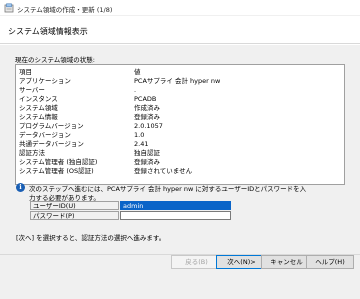 This screenshot has width=360, height=299. What do you see at coordinates (145, 99) in the screenshot?
I see `status-value: PCADB` at bounding box center [145, 99].